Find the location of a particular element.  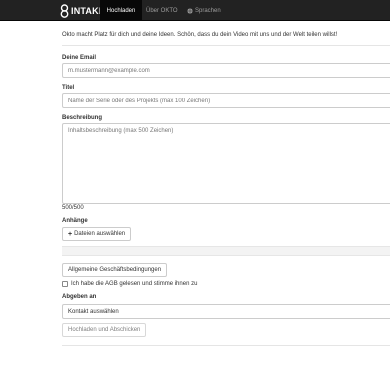

globe-icon is located at coordinates (190, 10).